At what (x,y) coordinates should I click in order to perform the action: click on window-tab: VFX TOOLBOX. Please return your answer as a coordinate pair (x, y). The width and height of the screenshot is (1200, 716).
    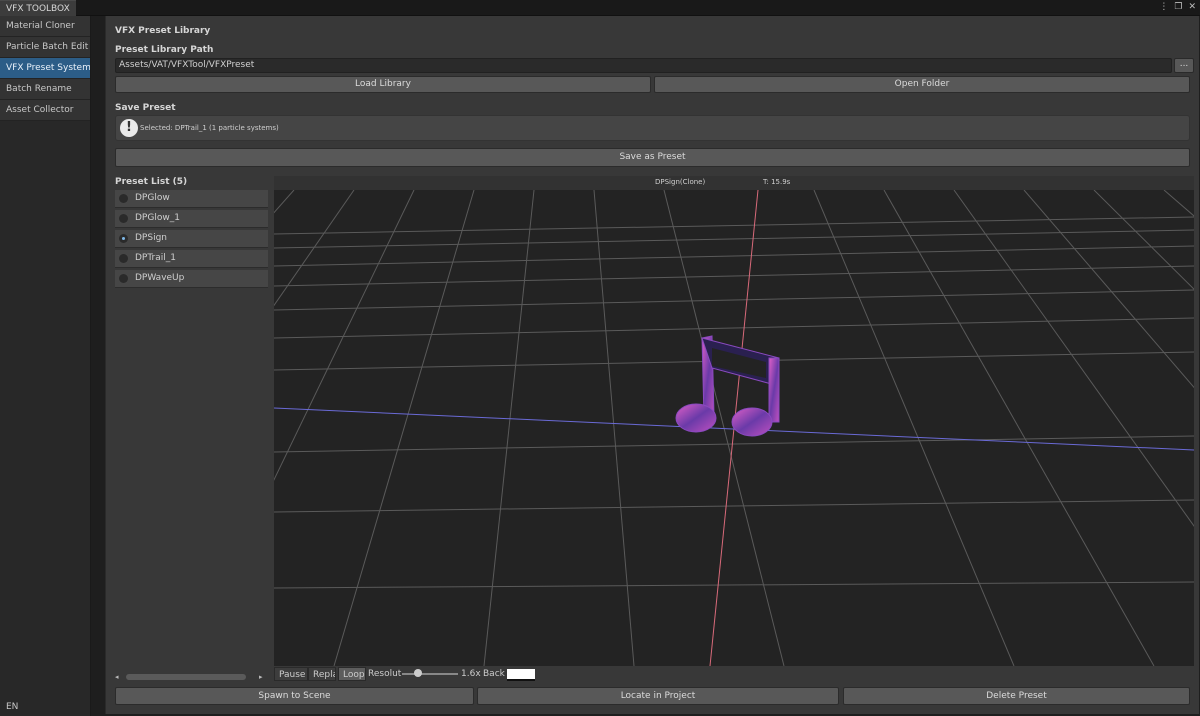
    Looking at the image, I should click on (38, 8).